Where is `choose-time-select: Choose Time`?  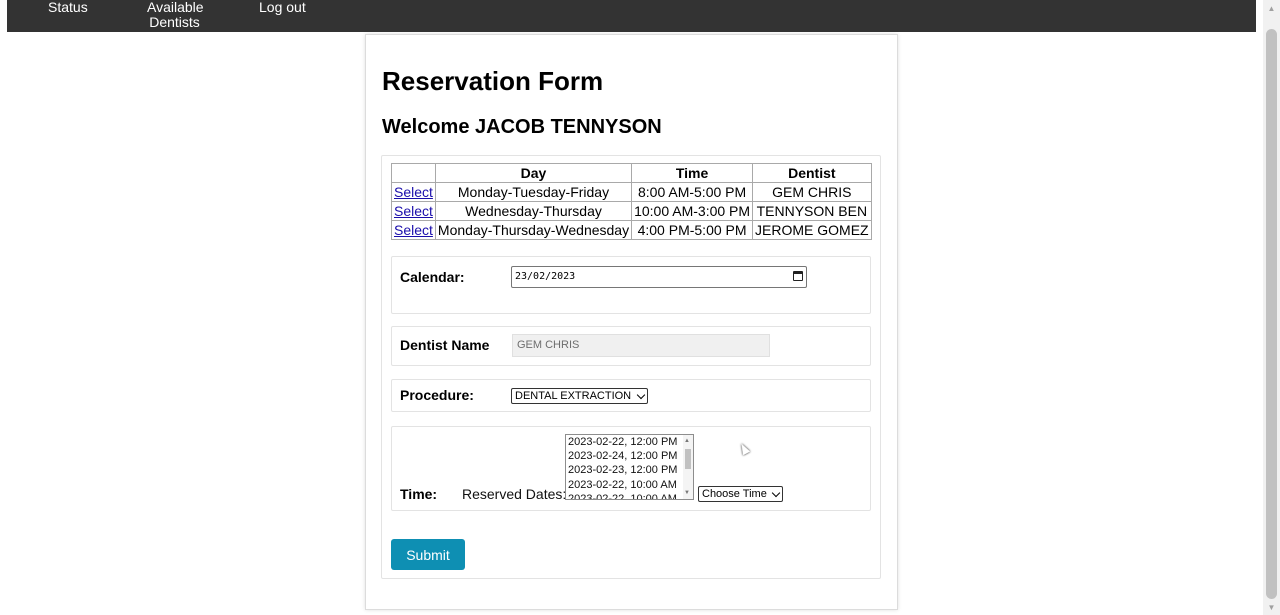 choose-time-select: Choose Time is located at coordinates (740, 494).